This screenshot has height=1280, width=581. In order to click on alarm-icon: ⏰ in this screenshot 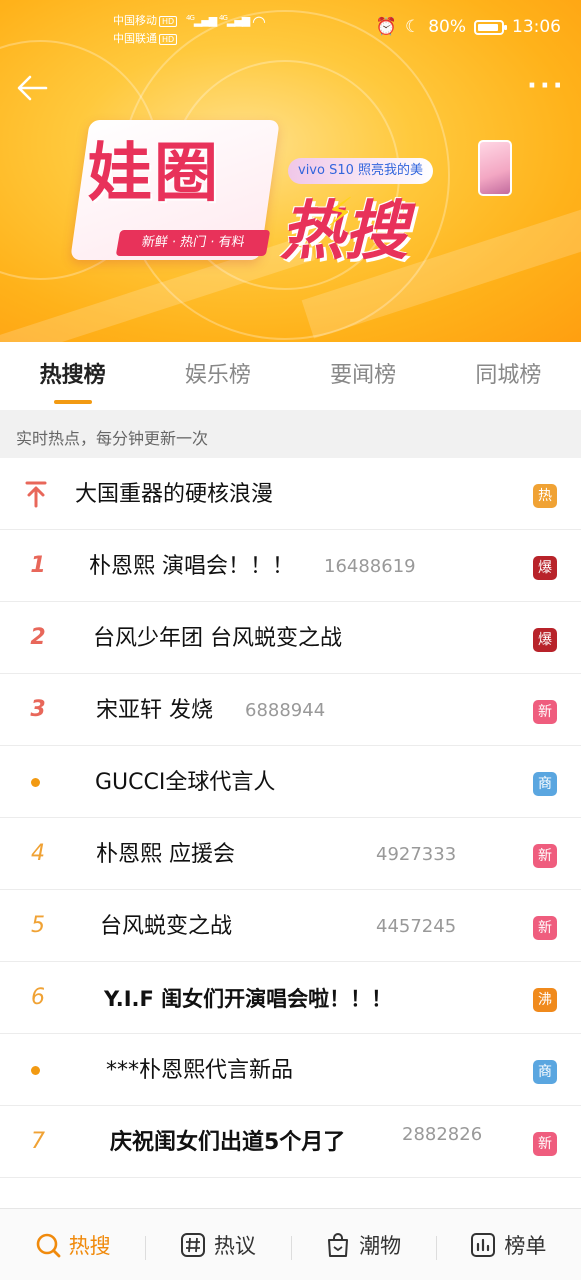, I will do `click(386, 27)`.